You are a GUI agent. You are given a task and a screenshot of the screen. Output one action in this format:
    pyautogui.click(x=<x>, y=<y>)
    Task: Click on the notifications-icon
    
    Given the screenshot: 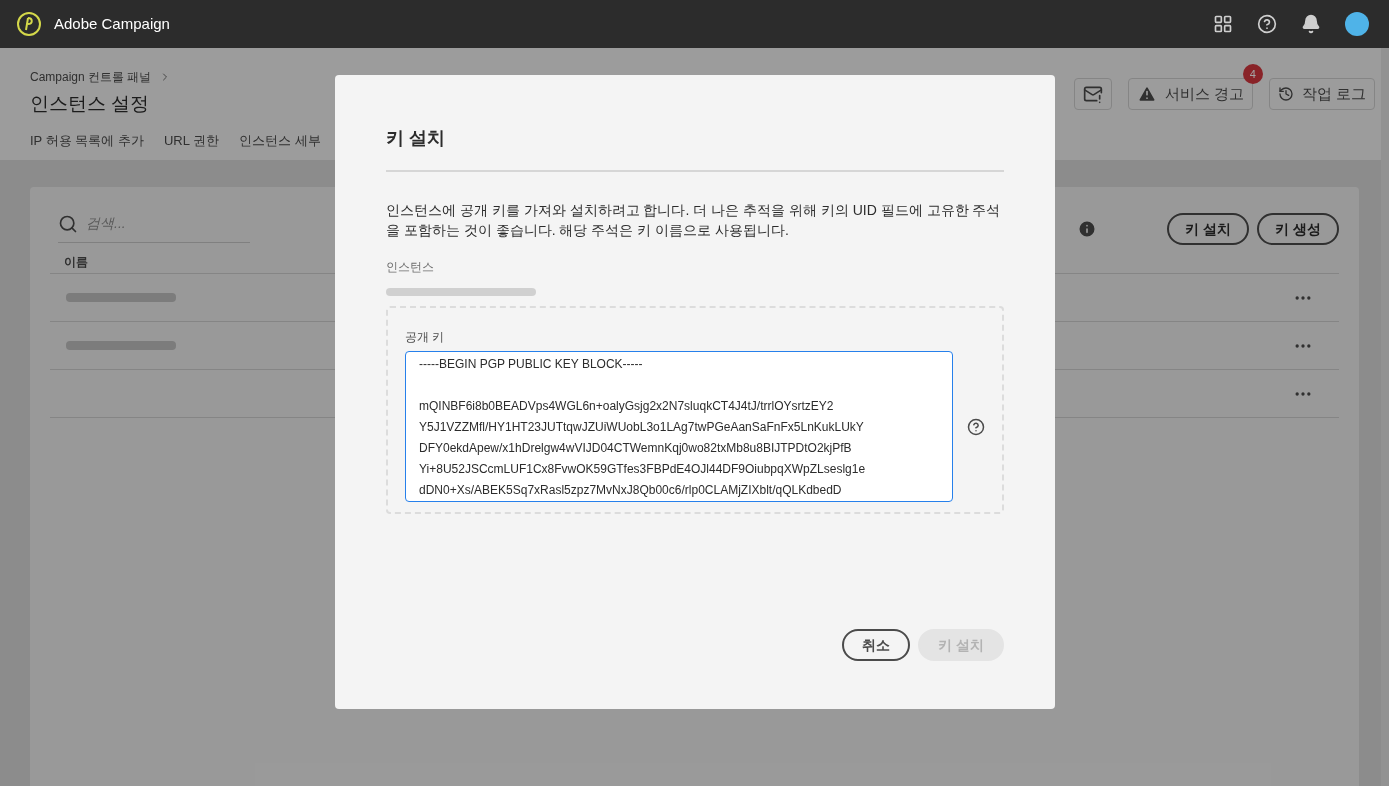 What is the action you would take?
    pyautogui.click(x=1311, y=24)
    